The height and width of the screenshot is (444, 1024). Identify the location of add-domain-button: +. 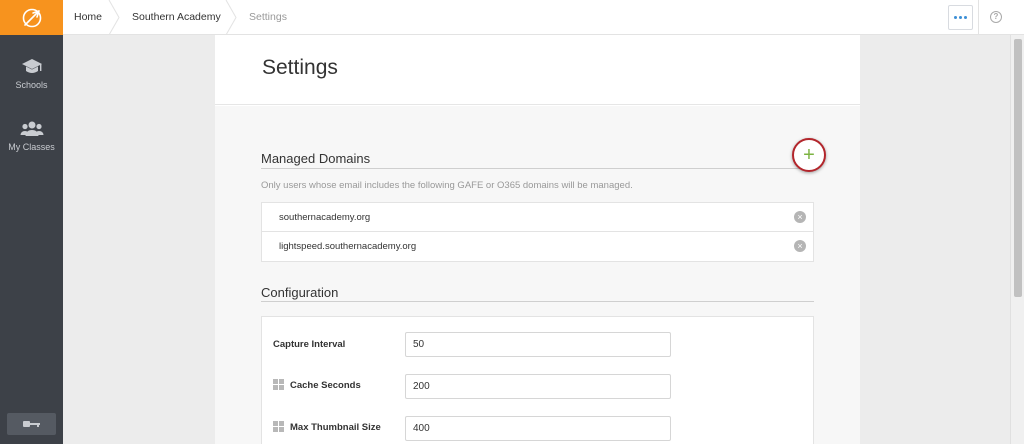
(809, 155).